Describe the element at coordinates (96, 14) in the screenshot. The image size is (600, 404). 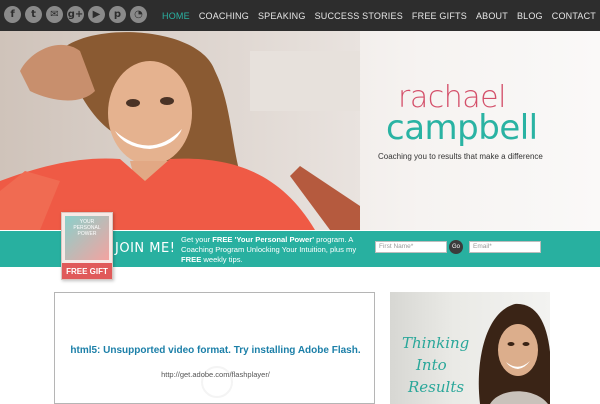
I see `youtube-icon: ▶` at that location.